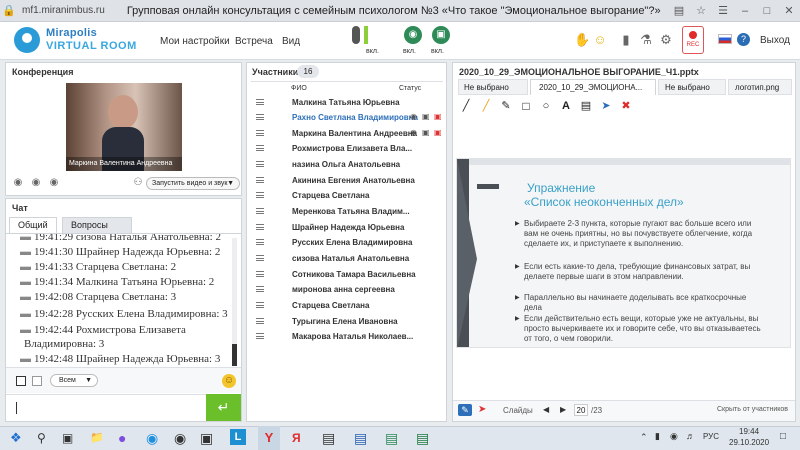 This screenshot has width=800, height=450. I want to click on clock-time: 19:44, so click(749, 431).